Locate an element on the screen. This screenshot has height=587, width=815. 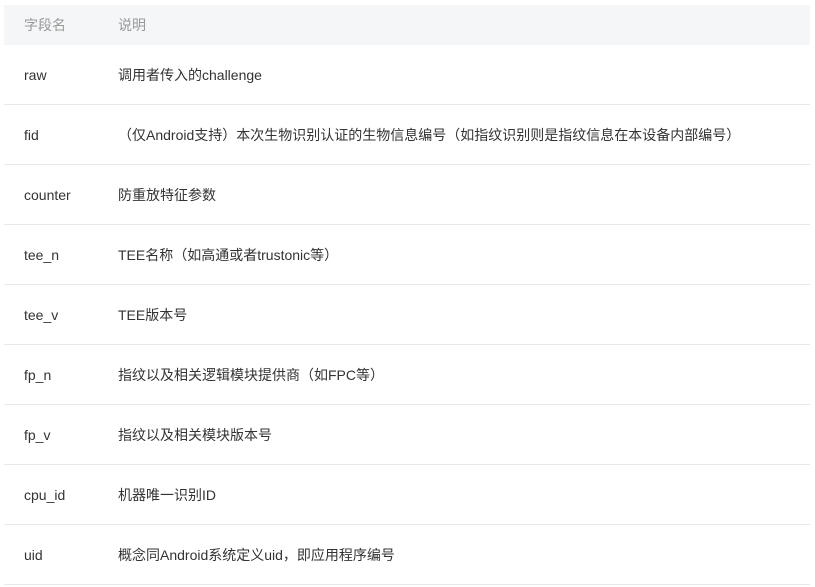
table-row: fp_v 指纹以及相关模块版本号 is located at coordinates (407, 435).